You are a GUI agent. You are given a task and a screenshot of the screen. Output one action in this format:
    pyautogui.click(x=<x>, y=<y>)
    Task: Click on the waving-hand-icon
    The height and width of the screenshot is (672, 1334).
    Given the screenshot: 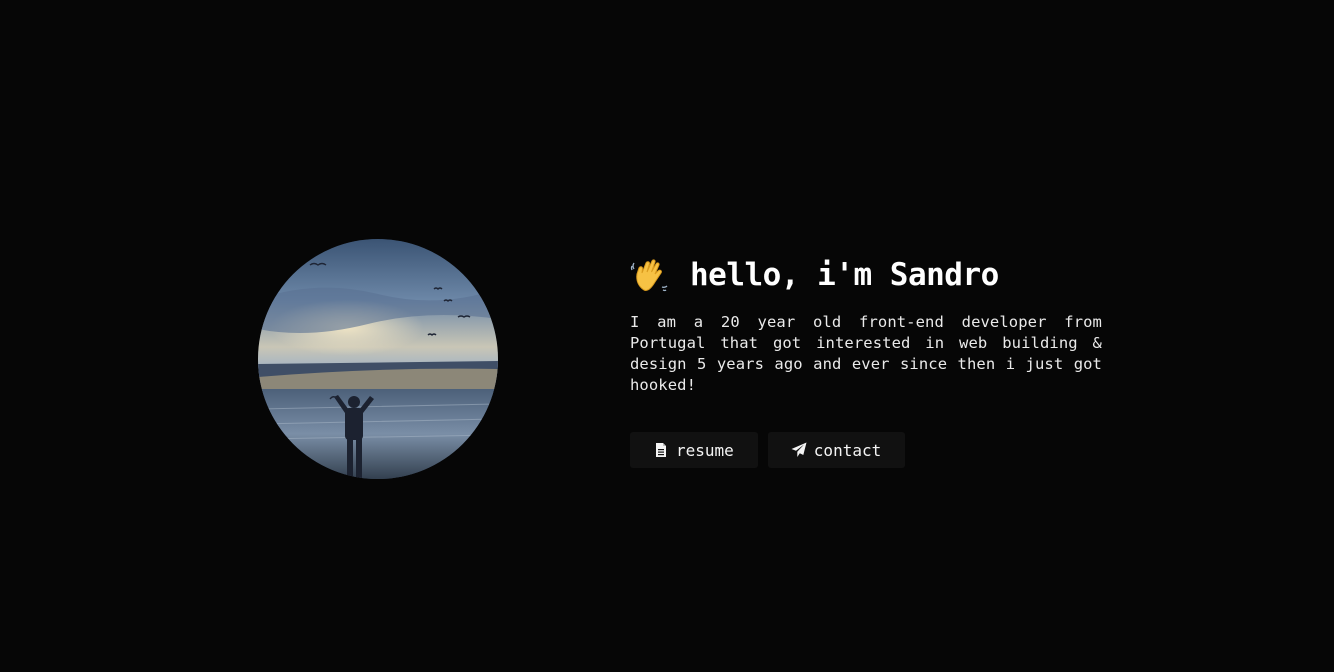 What is the action you would take?
    pyautogui.click(x=651, y=275)
    